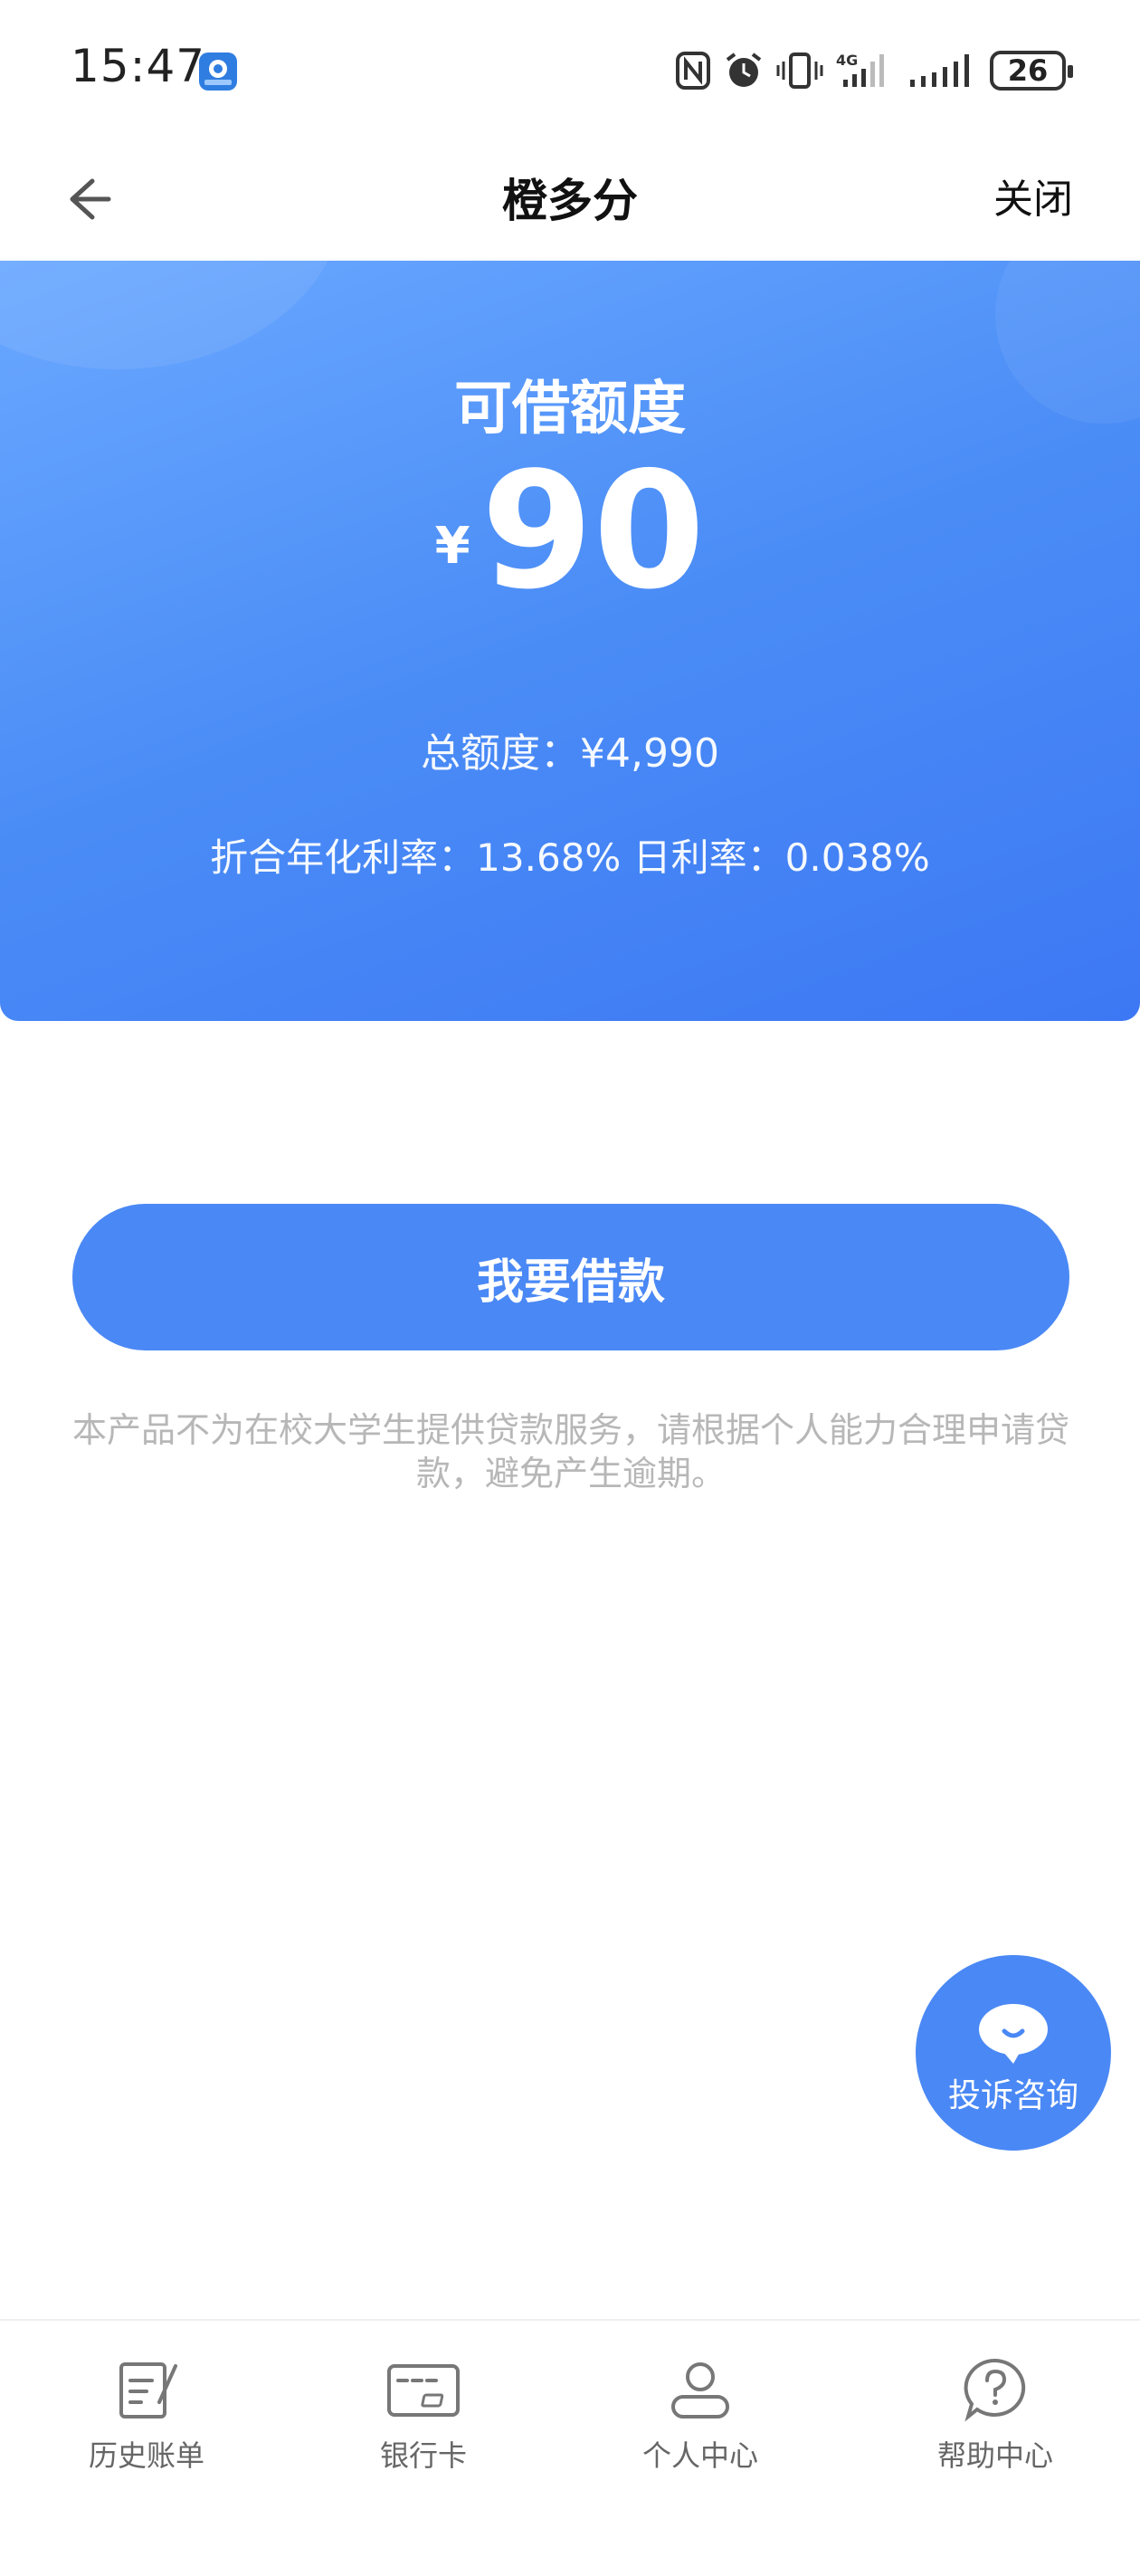 This screenshot has width=1140, height=2576. I want to click on tab-label: 帮助中心, so click(994, 2455).